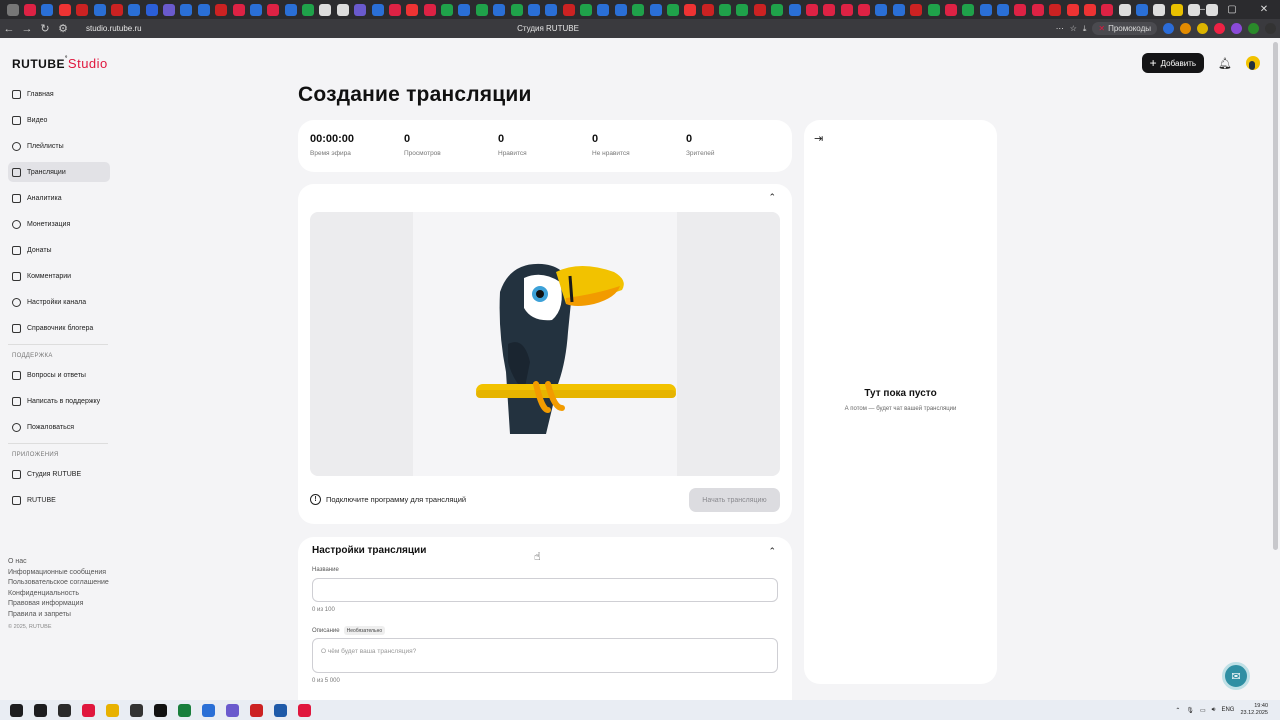 This screenshot has width=1280, height=720. Describe the element at coordinates (59, 401) in the screenshot. I see `sidebar-item: Написать в поддержку` at that location.